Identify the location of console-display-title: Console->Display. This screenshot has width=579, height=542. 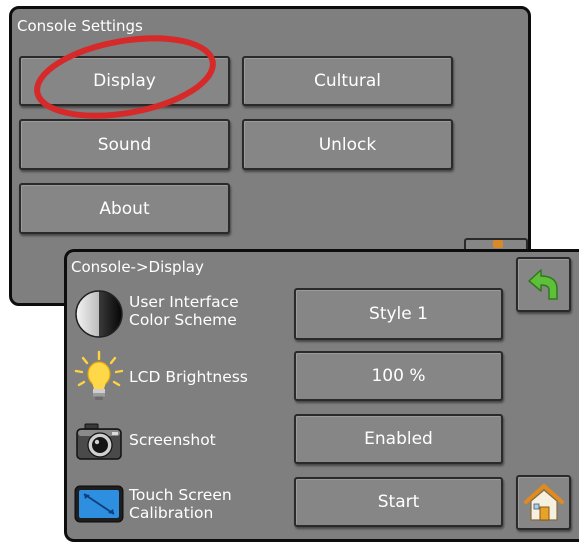
(137, 267).